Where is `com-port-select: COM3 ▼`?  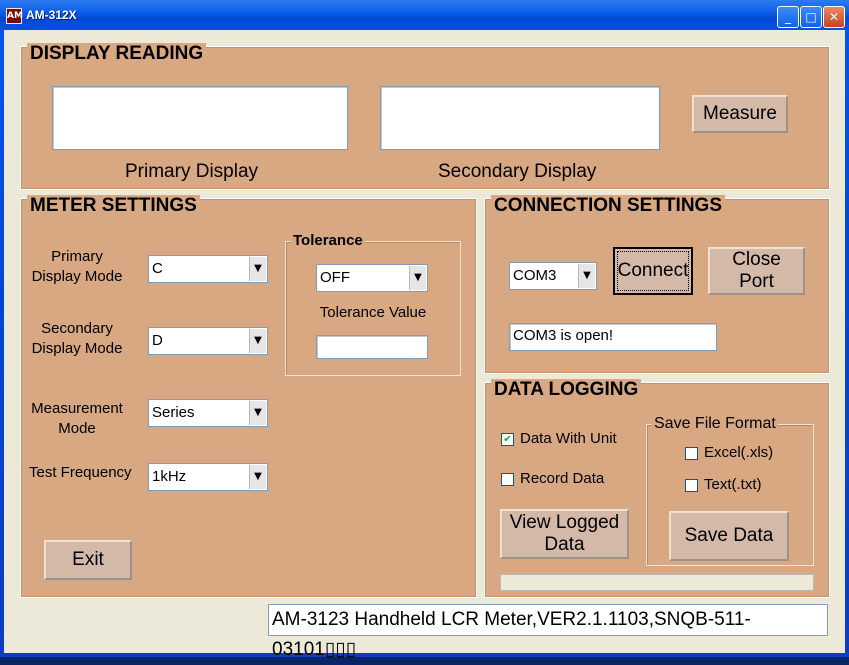
com-port-select: COM3 ▼ is located at coordinates (553, 276).